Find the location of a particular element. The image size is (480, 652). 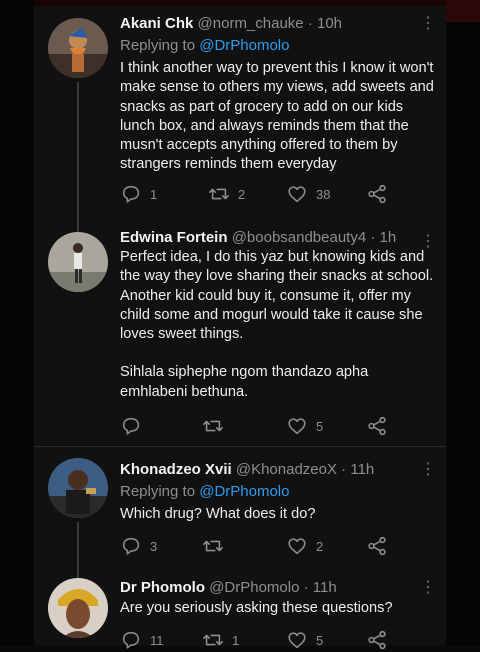

reply-button: 1 is located at coordinates (138, 194).